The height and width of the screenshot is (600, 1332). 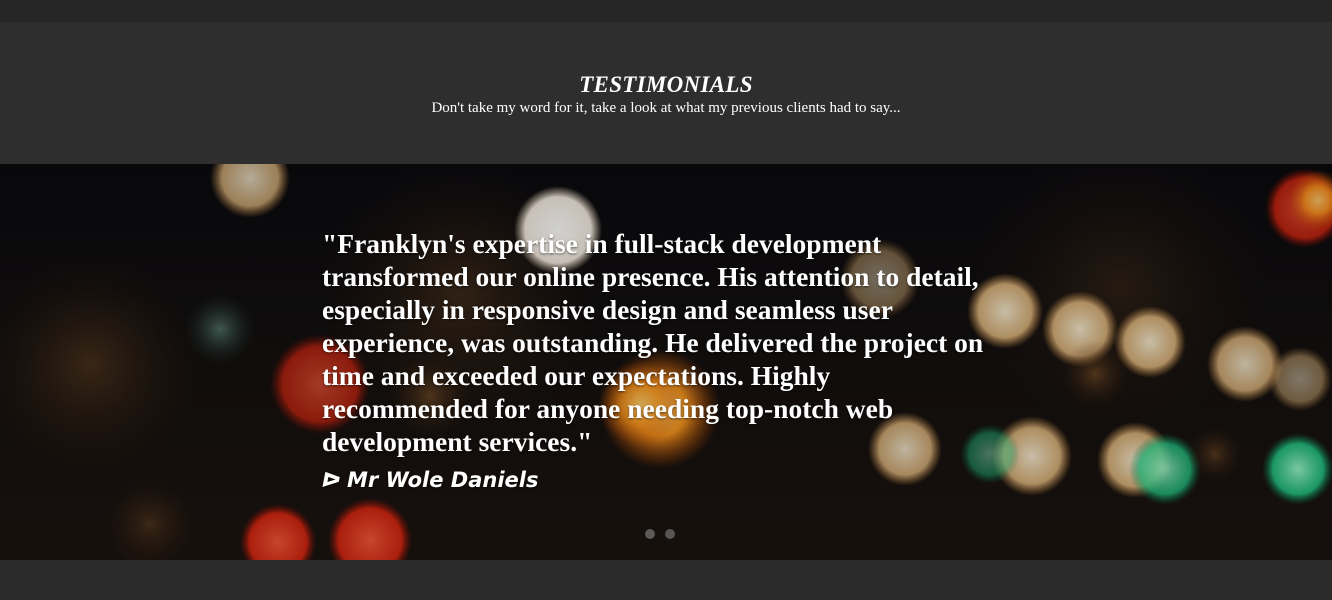 I want to click on bottom-section, so click(x=666, y=580).